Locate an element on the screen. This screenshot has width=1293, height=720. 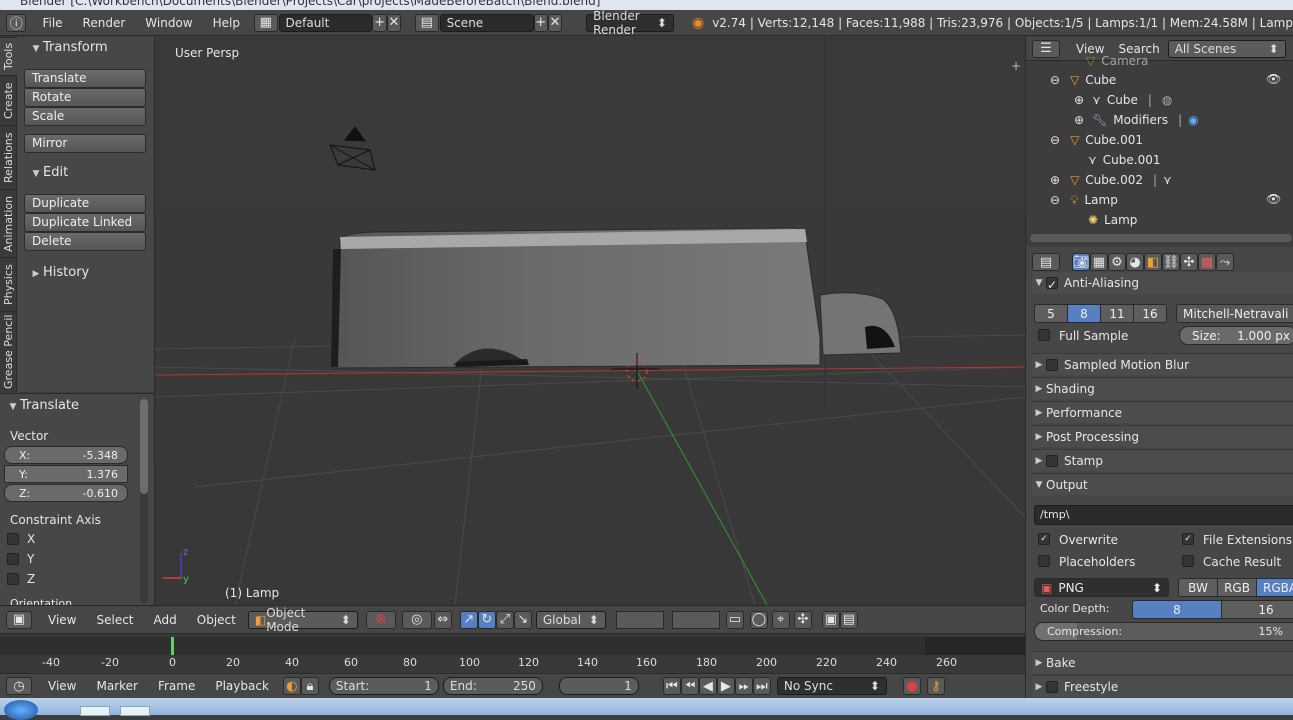
current-frame-field: 1 is located at coordinates (598, 686).